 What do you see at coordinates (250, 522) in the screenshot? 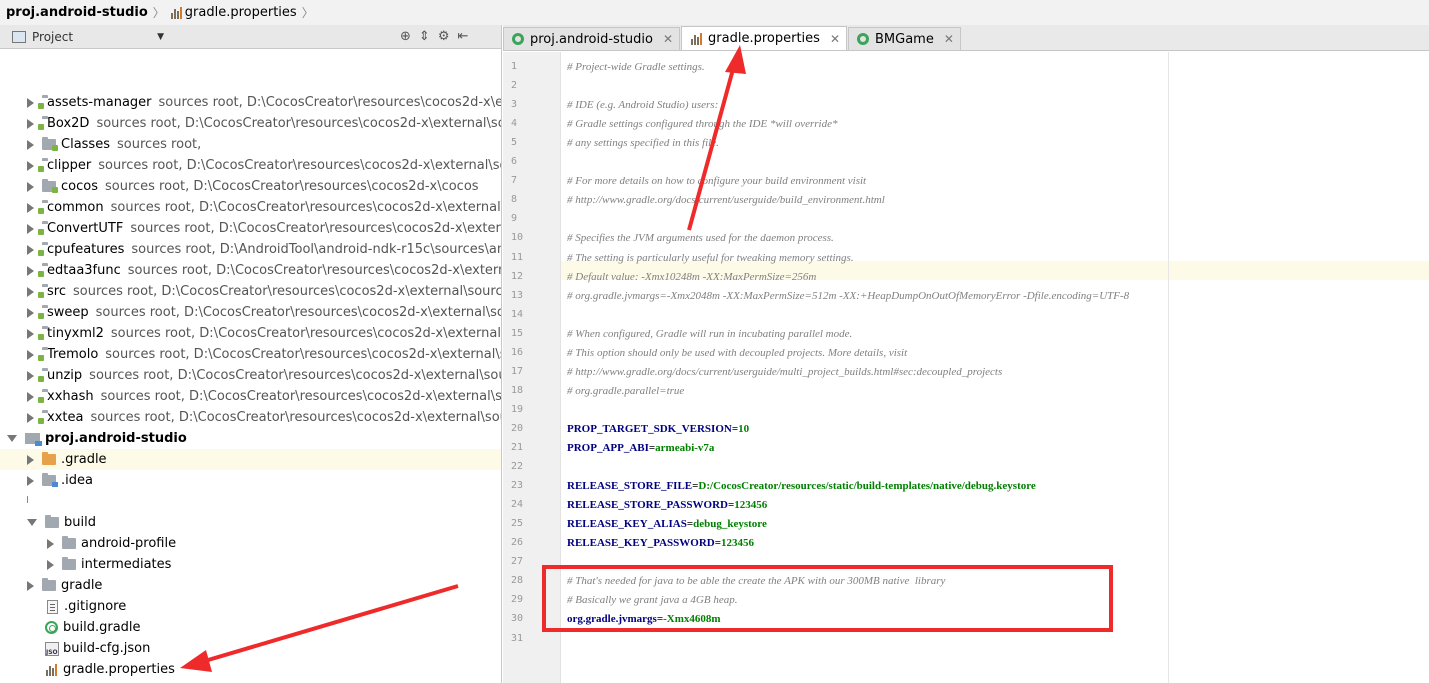
I see `tree-folder-build: build` at bounding box center [250, 522].